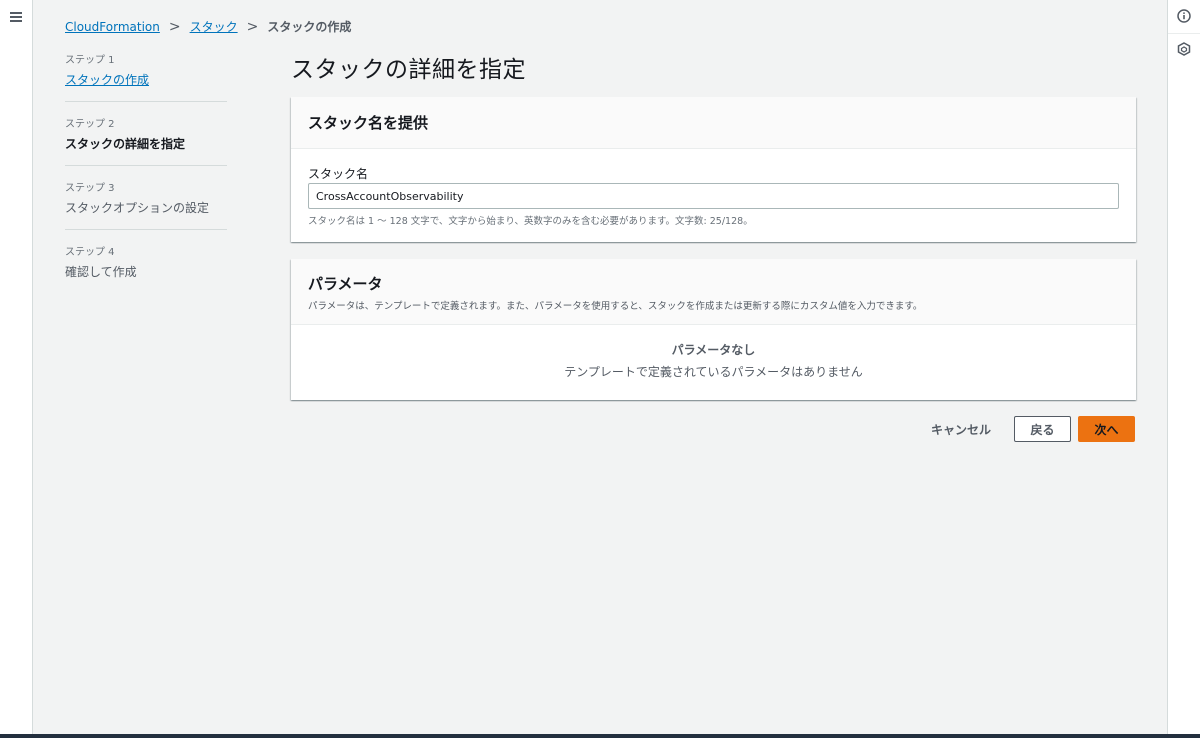 This screenshot has width=1200, height=738. Describe the element at coordinates (309, 27) in the screenshot. I see `breadcrumb-current: スタックの作成` at that location.